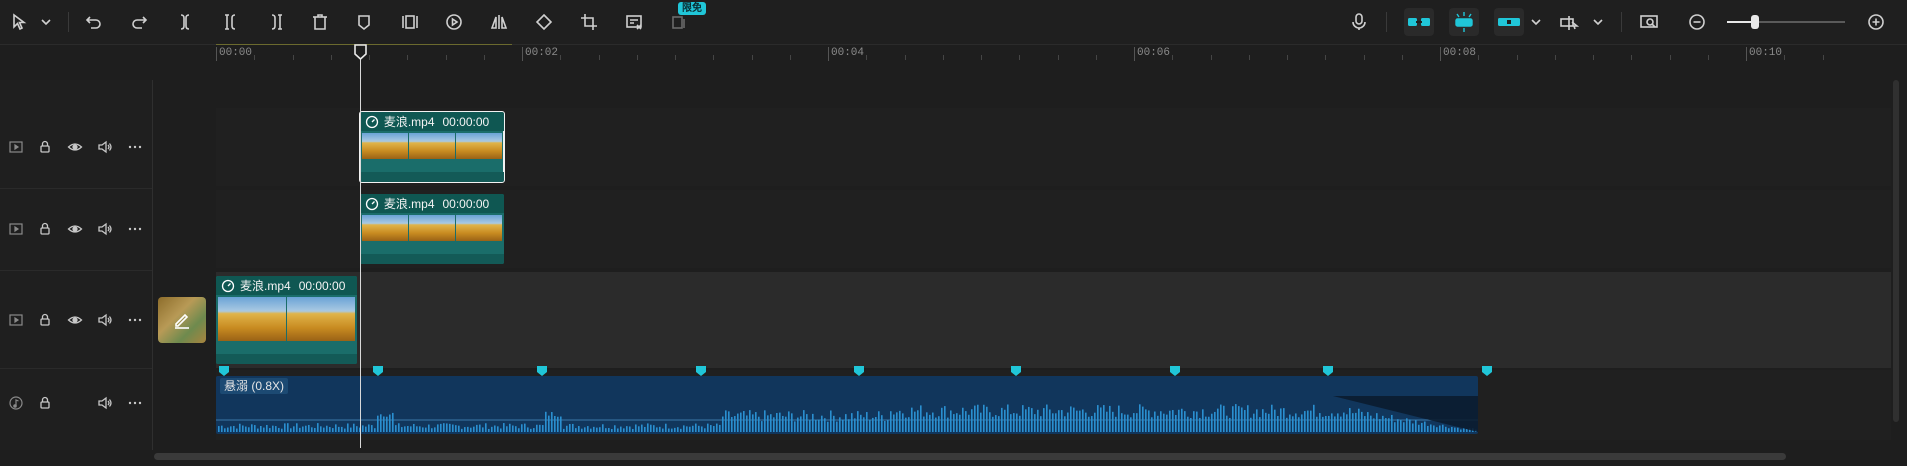 The width and height of the screenshot is (1907, 466). What do you see at coordinates (139, 22) in the screenshot?
I see `redo-icon` at bounding box center [139, 22].